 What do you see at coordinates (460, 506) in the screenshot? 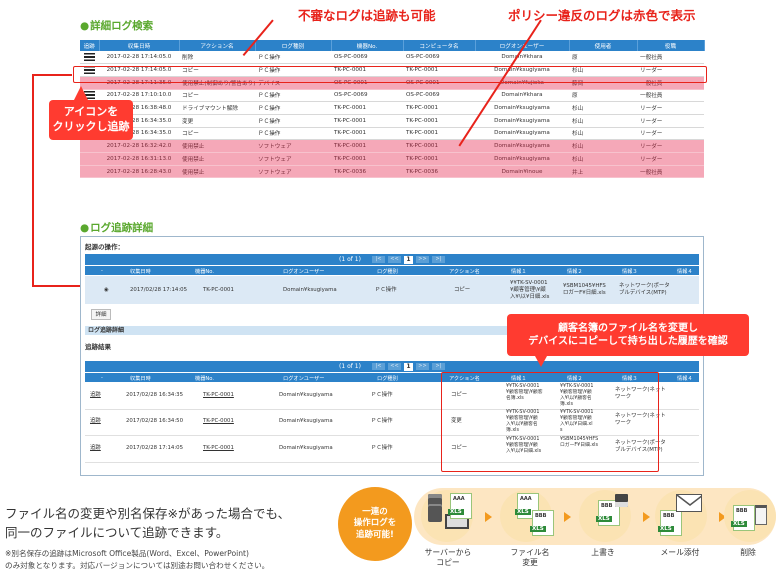
I see `excel-file-icon: AAA XLS` at bounding box center [460, 506].